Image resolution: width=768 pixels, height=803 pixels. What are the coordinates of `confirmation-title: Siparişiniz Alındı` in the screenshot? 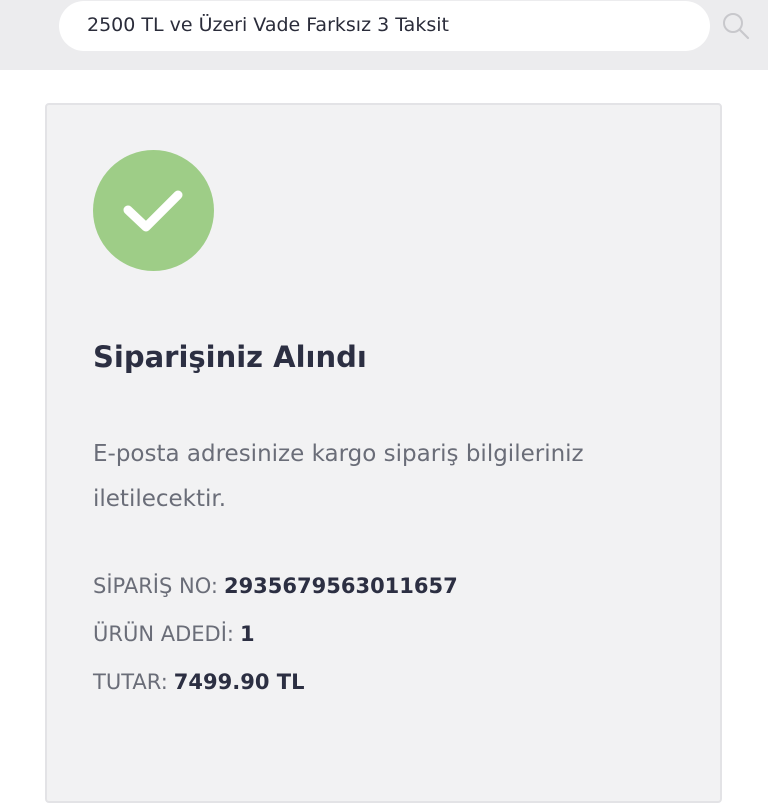 It's located at (230, 357).